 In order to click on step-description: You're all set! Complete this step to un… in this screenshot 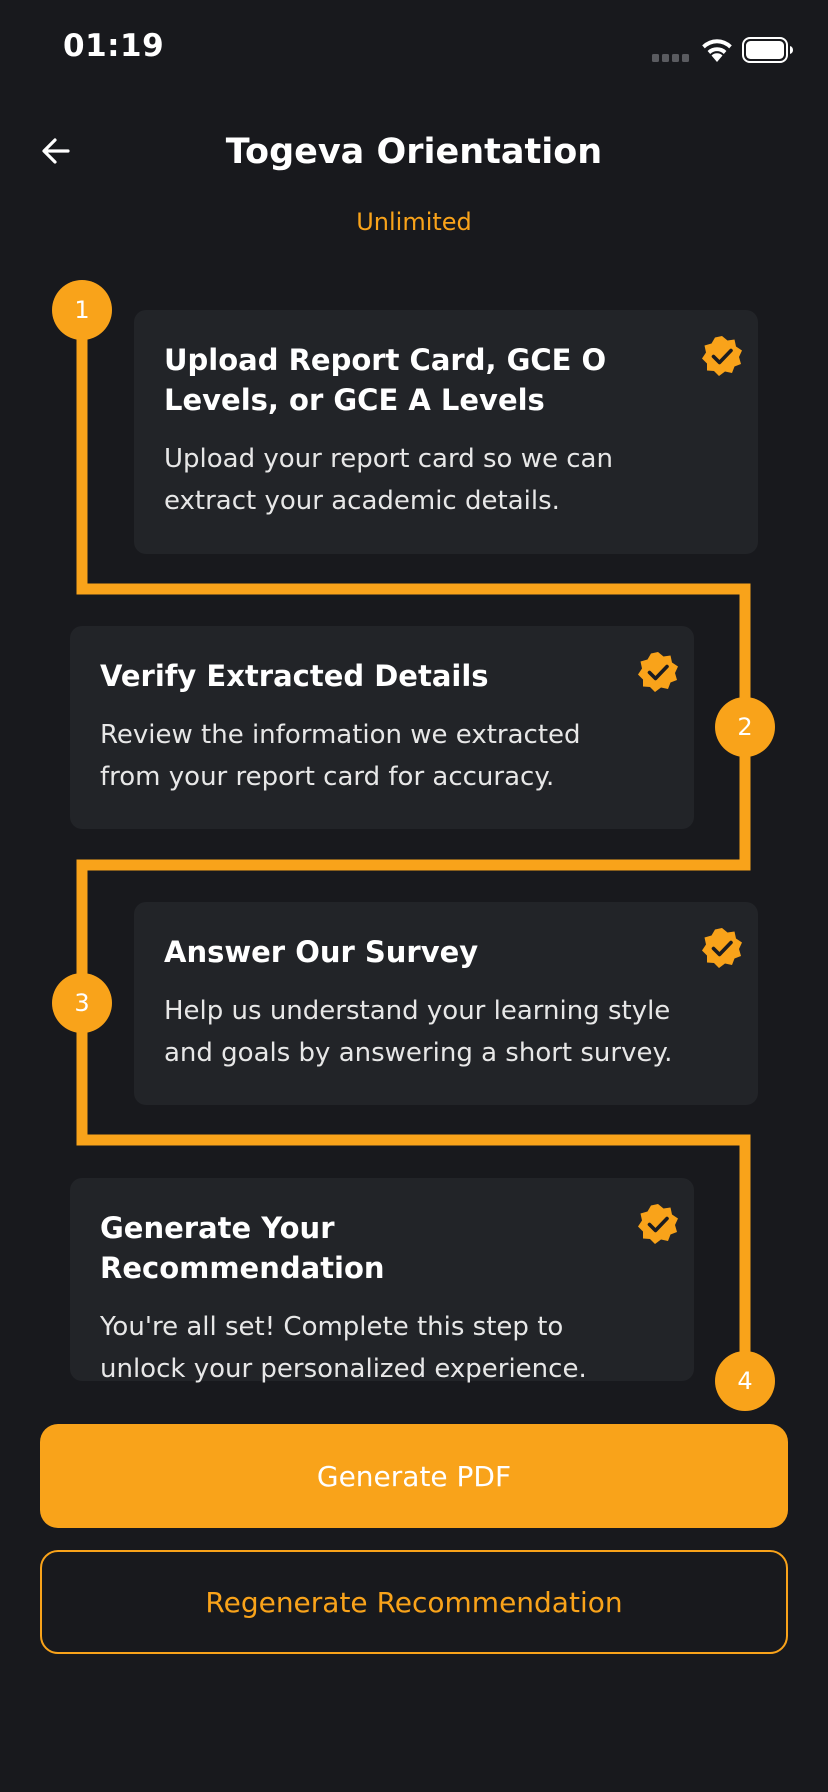, I will do `click(343, 1348)`.